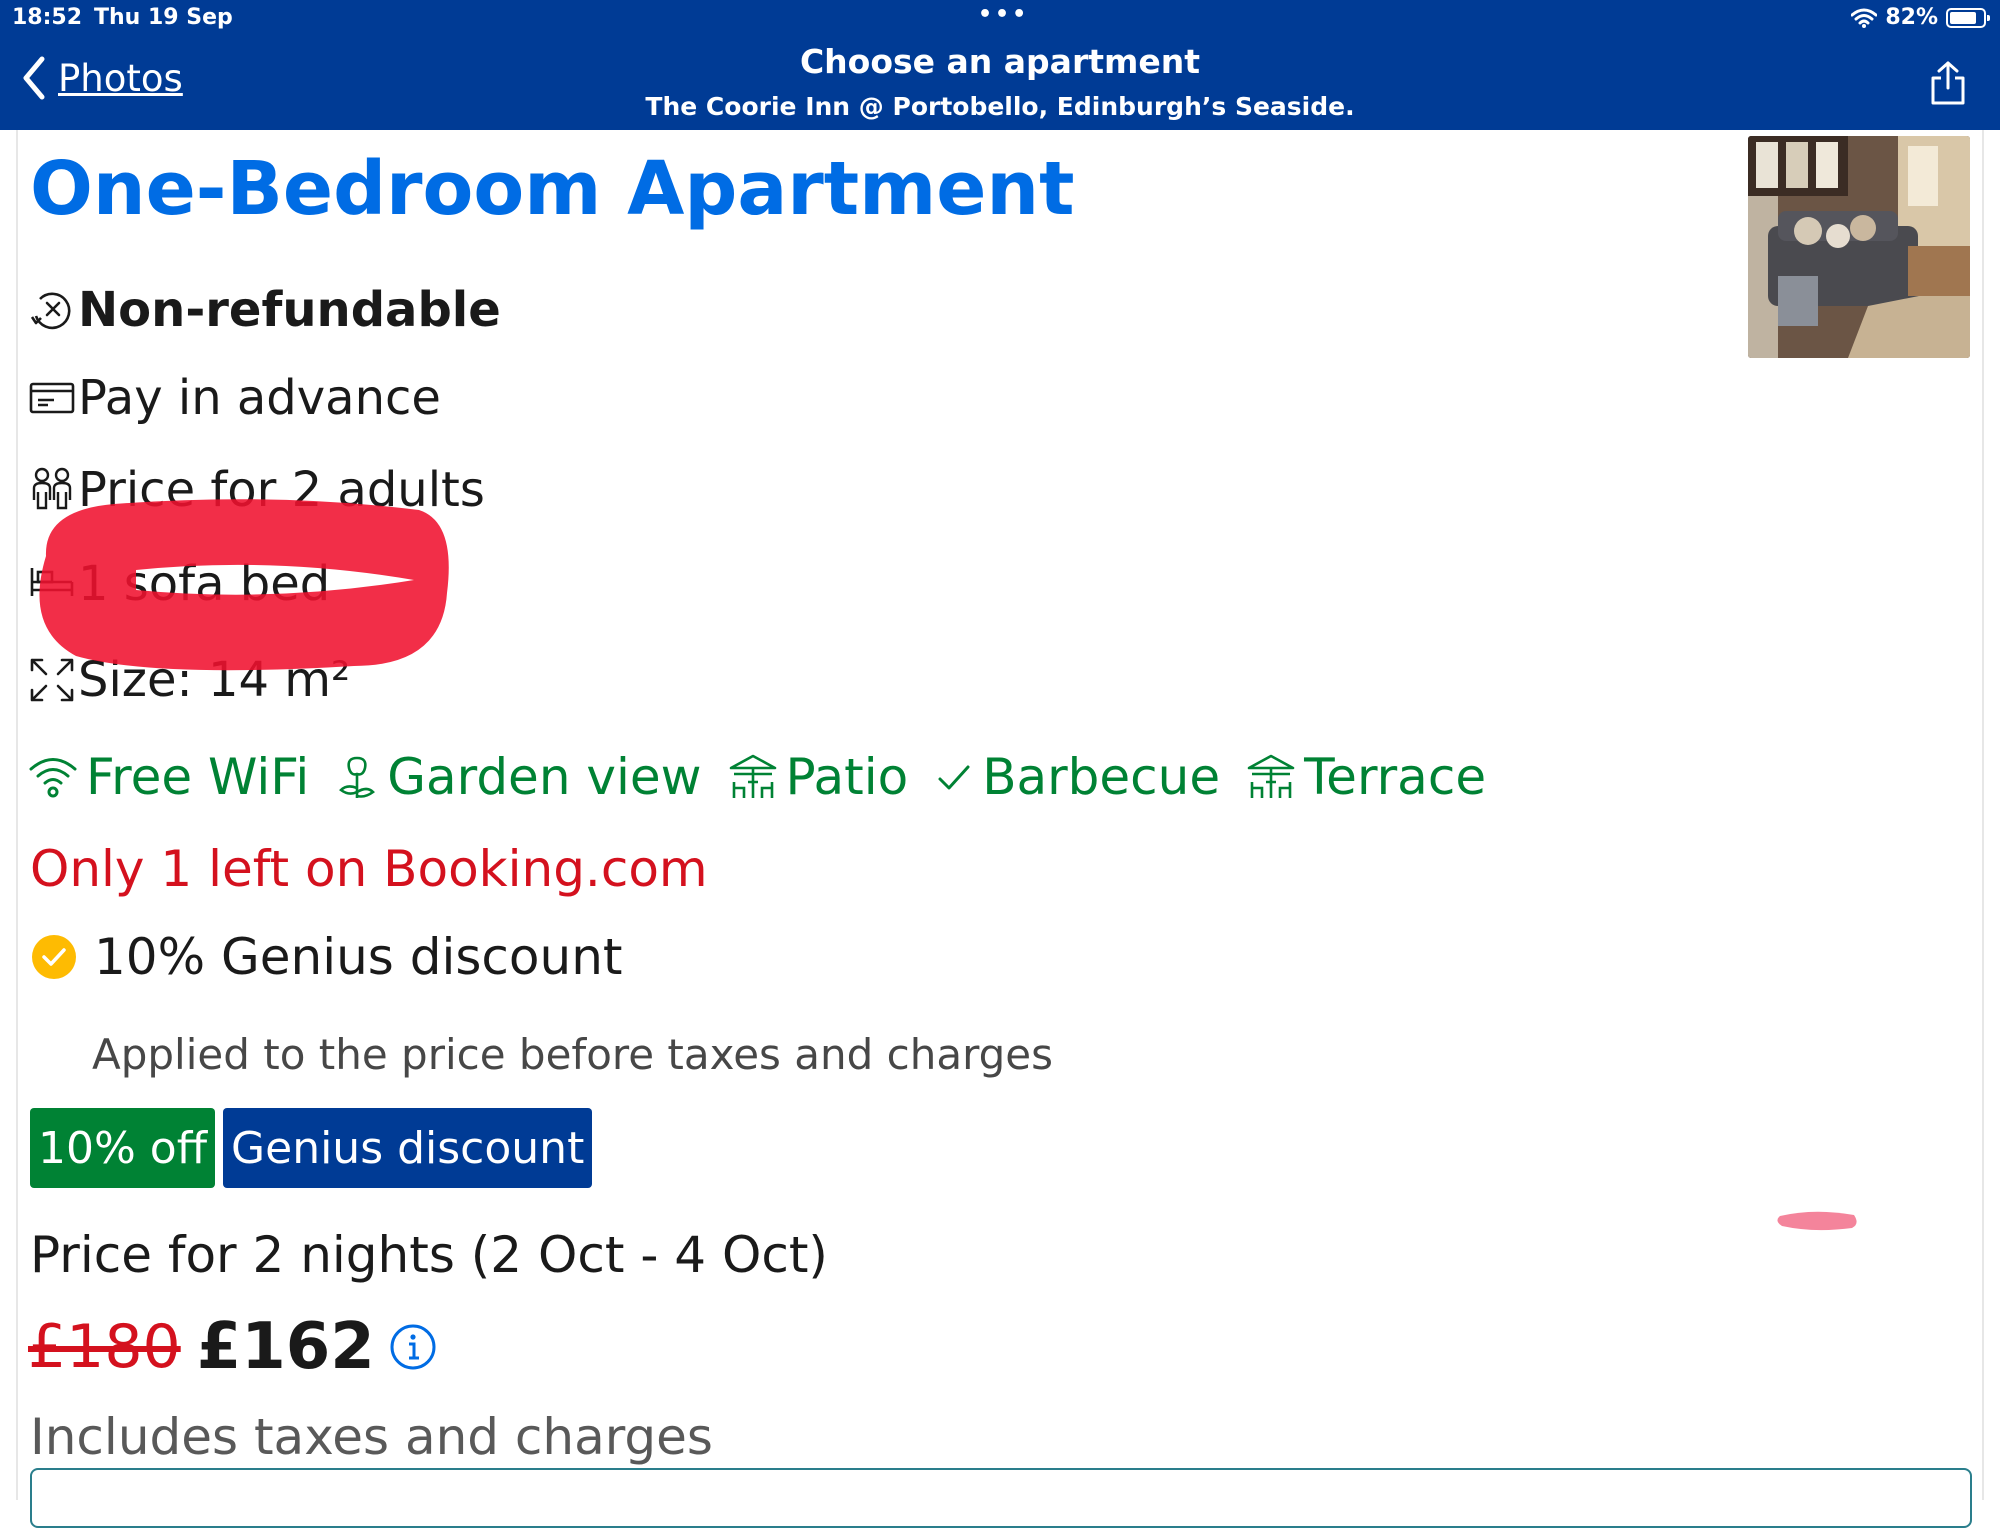 This screenshot has height=1528, width=2000. Describe the element at coordinates (371, 1437) in the screenshot. I see `taxes-note: Includes taxes and charges` at that location.